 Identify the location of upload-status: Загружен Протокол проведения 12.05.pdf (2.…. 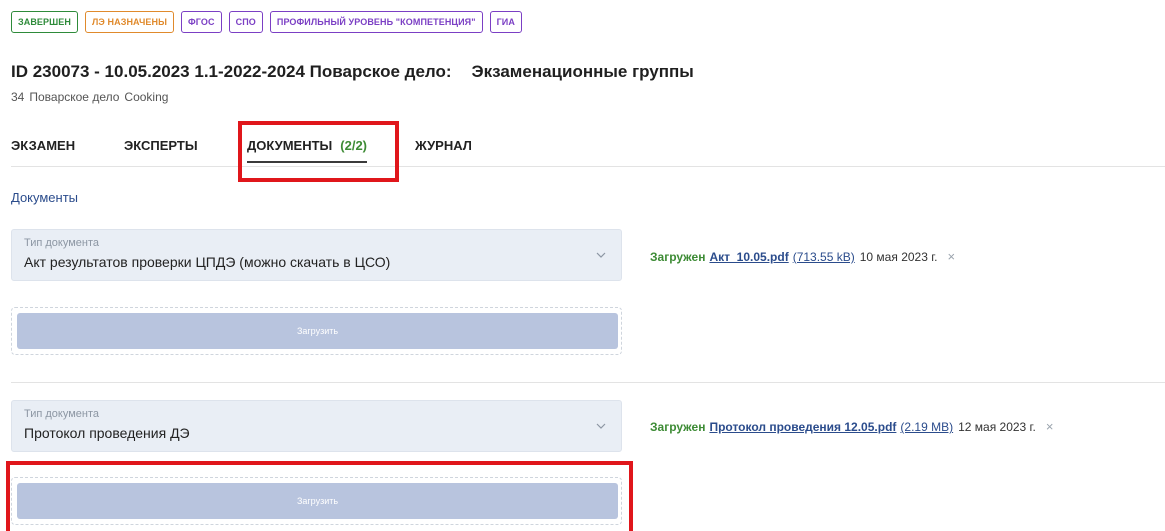
(851, 426).